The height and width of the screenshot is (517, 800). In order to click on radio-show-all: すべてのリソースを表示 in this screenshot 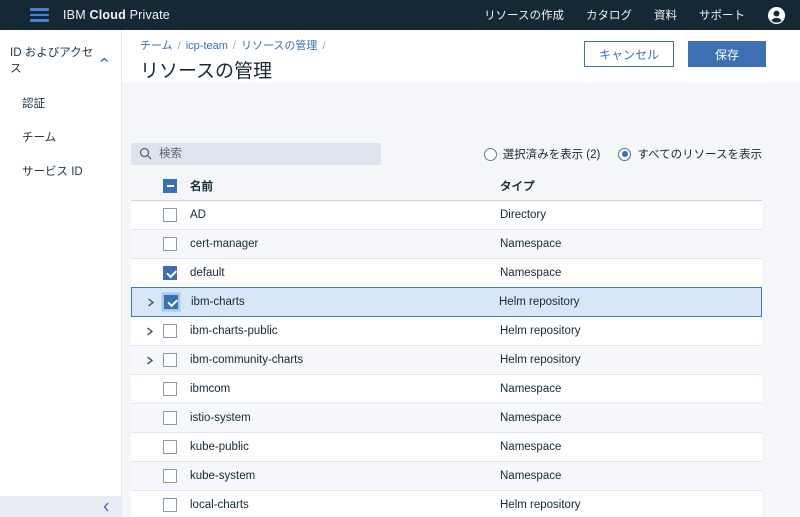, I will do `click(690, 154)`.